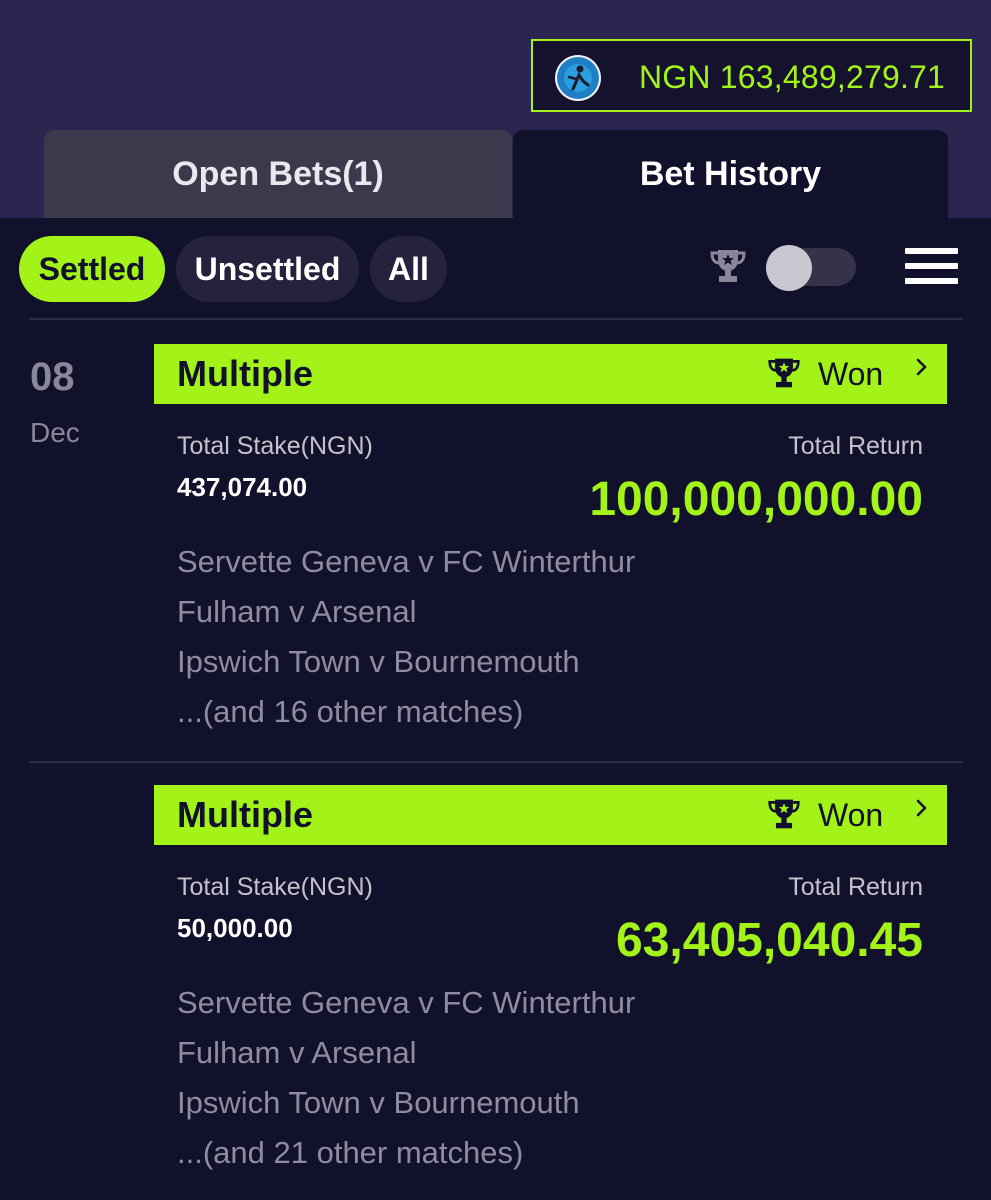 The image size is (991, 1200). I want to click on menu-icon, so click(931, 266).